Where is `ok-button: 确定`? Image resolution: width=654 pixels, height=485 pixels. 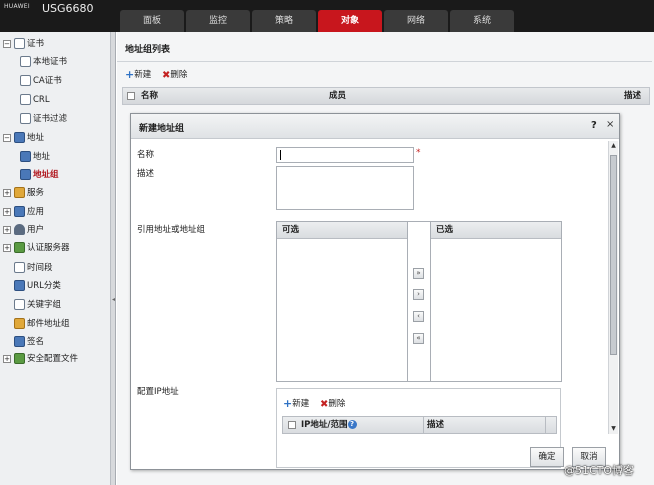 ok-button: 确定 is located at coordinates (547, 457).